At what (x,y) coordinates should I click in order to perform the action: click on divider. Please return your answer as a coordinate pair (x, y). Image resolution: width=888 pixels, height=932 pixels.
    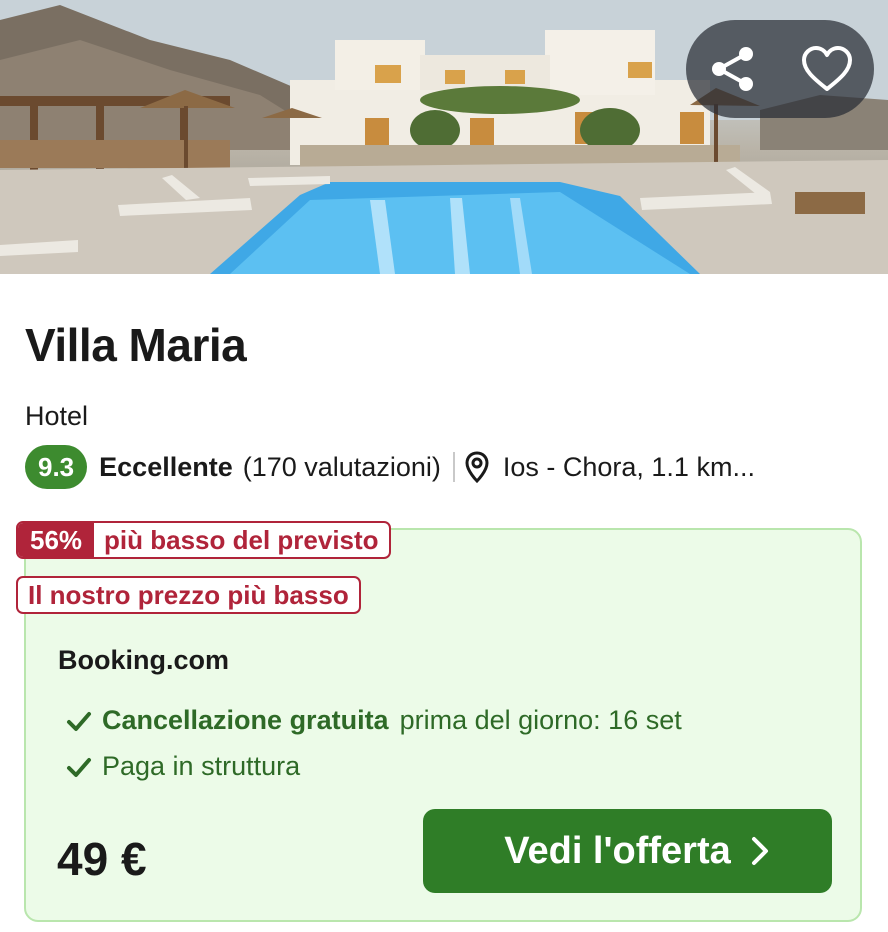
    Looking at the image, I should click on (453, 467).